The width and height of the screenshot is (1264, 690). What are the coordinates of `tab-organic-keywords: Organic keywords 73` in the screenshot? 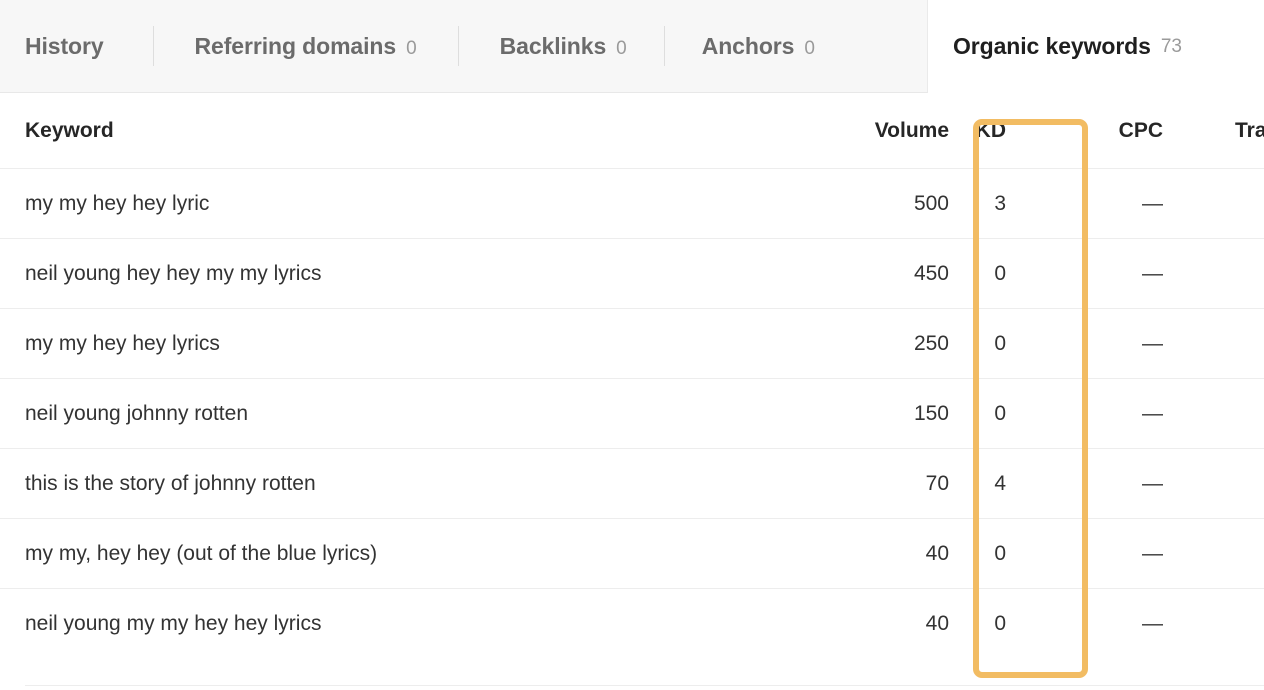 It's located at (1067, 46).